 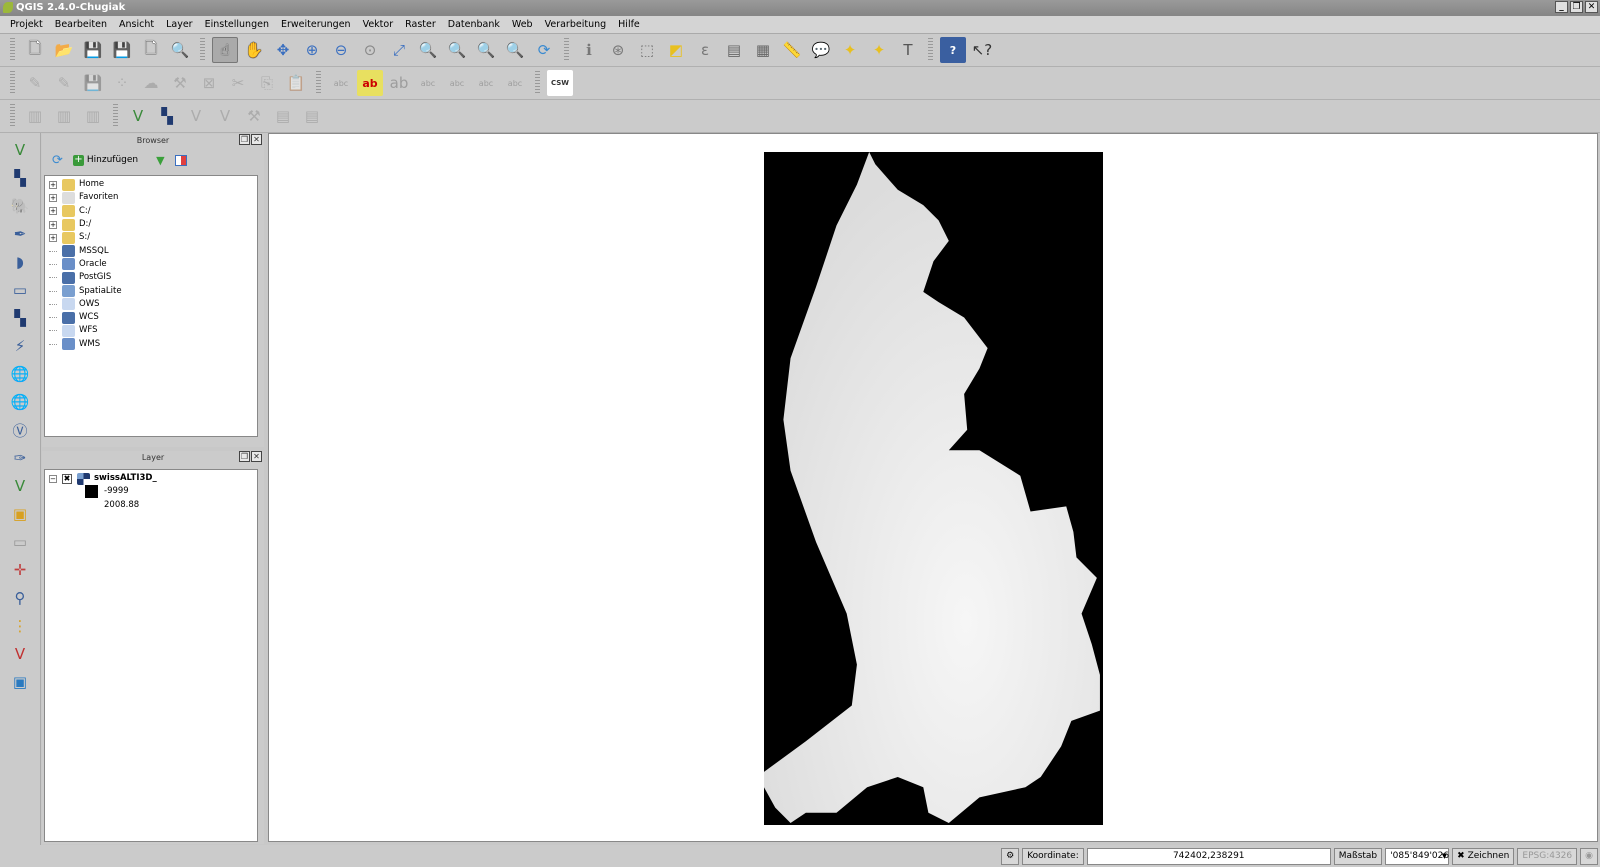 I want to click on browser-item: + Home, so click(x=153, y=184).